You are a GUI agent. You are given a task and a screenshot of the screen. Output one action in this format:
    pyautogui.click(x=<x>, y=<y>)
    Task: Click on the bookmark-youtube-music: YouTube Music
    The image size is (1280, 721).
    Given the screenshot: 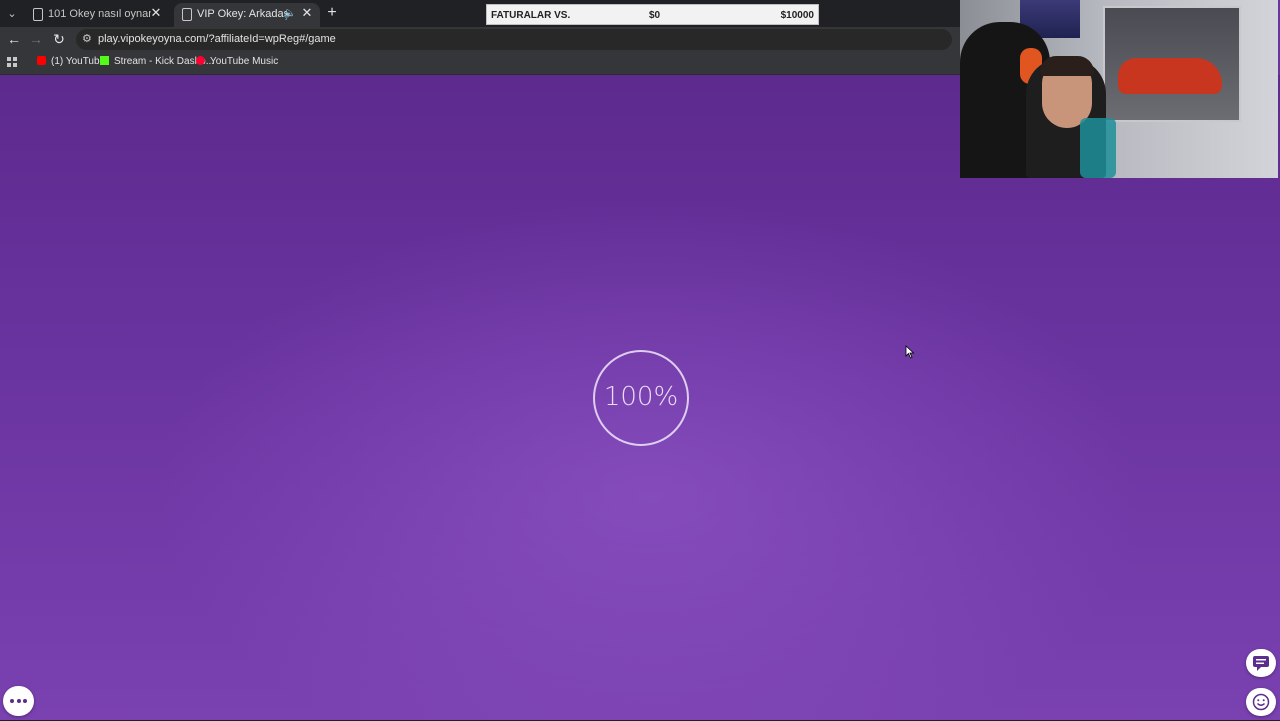 What is the action you would take?
    pyautogui.click(x=237, y=63)
    